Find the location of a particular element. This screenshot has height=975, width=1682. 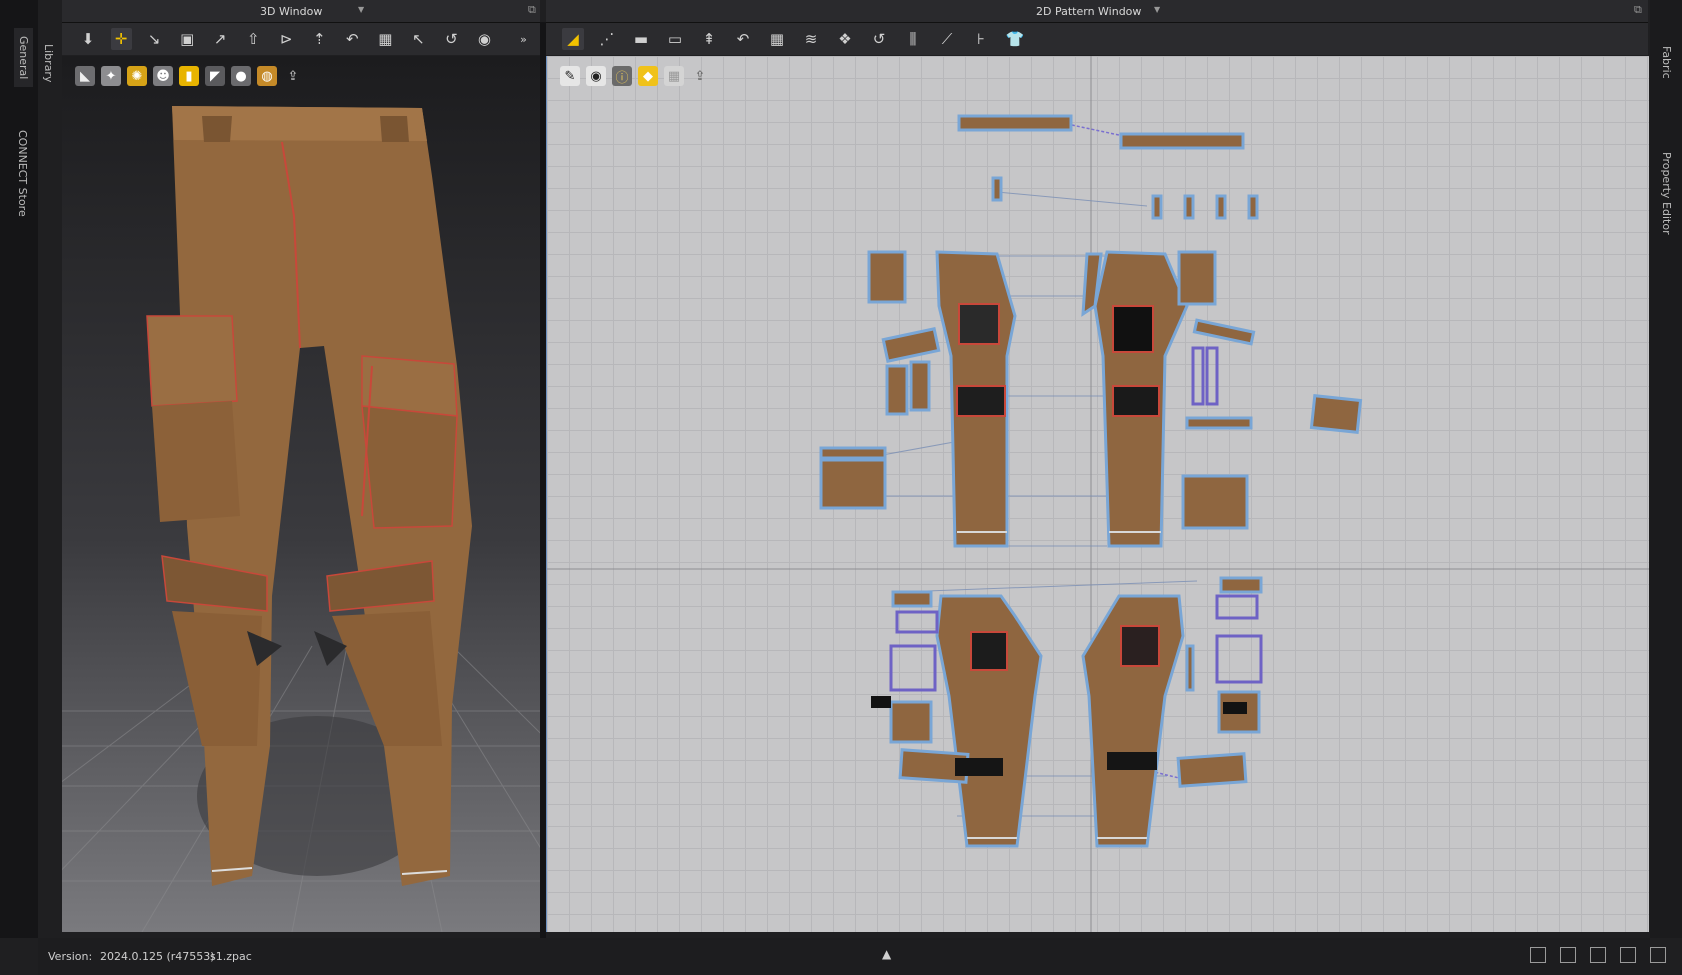

parallel-lines-icon: ⫼ is located at coordinates (913, 39).